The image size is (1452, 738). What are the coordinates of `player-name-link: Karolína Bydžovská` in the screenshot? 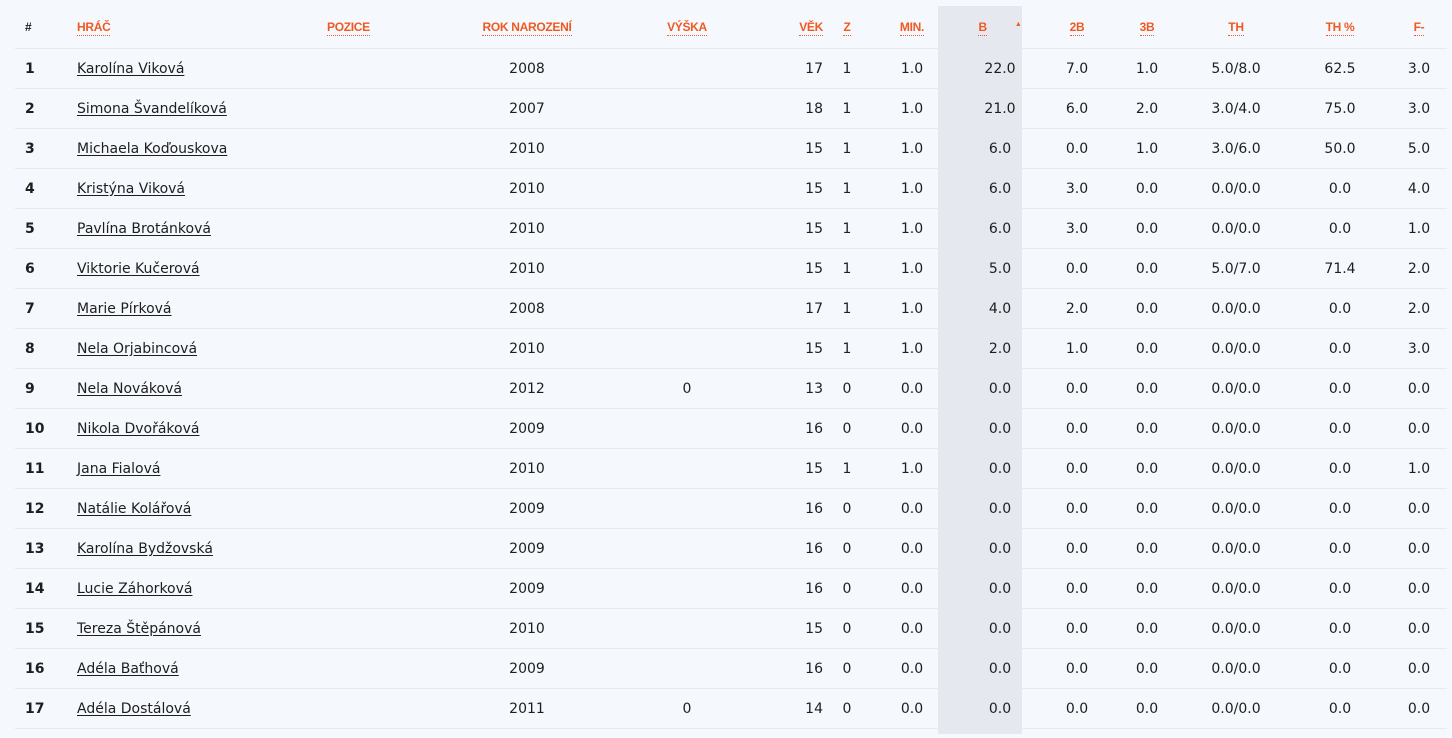 It's located at (145, 549).